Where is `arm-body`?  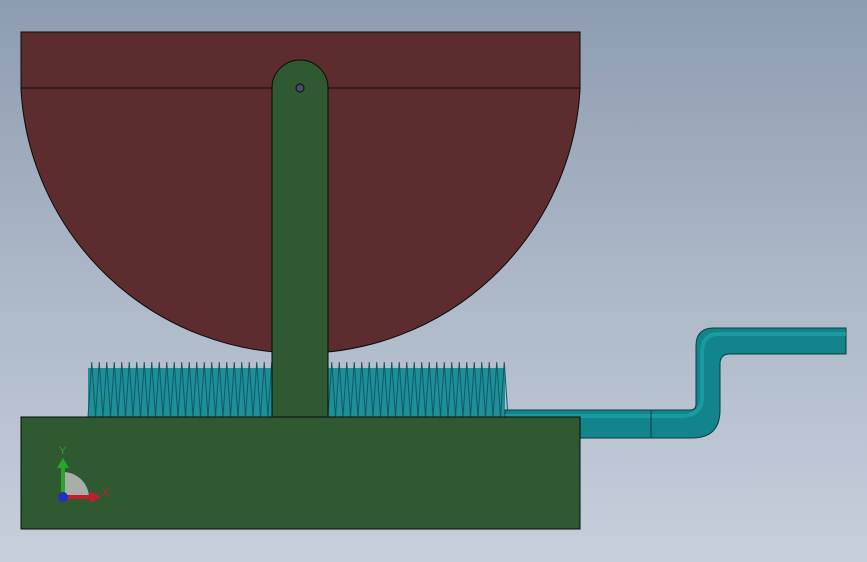
arm-body is located at coordinates (300, 238).